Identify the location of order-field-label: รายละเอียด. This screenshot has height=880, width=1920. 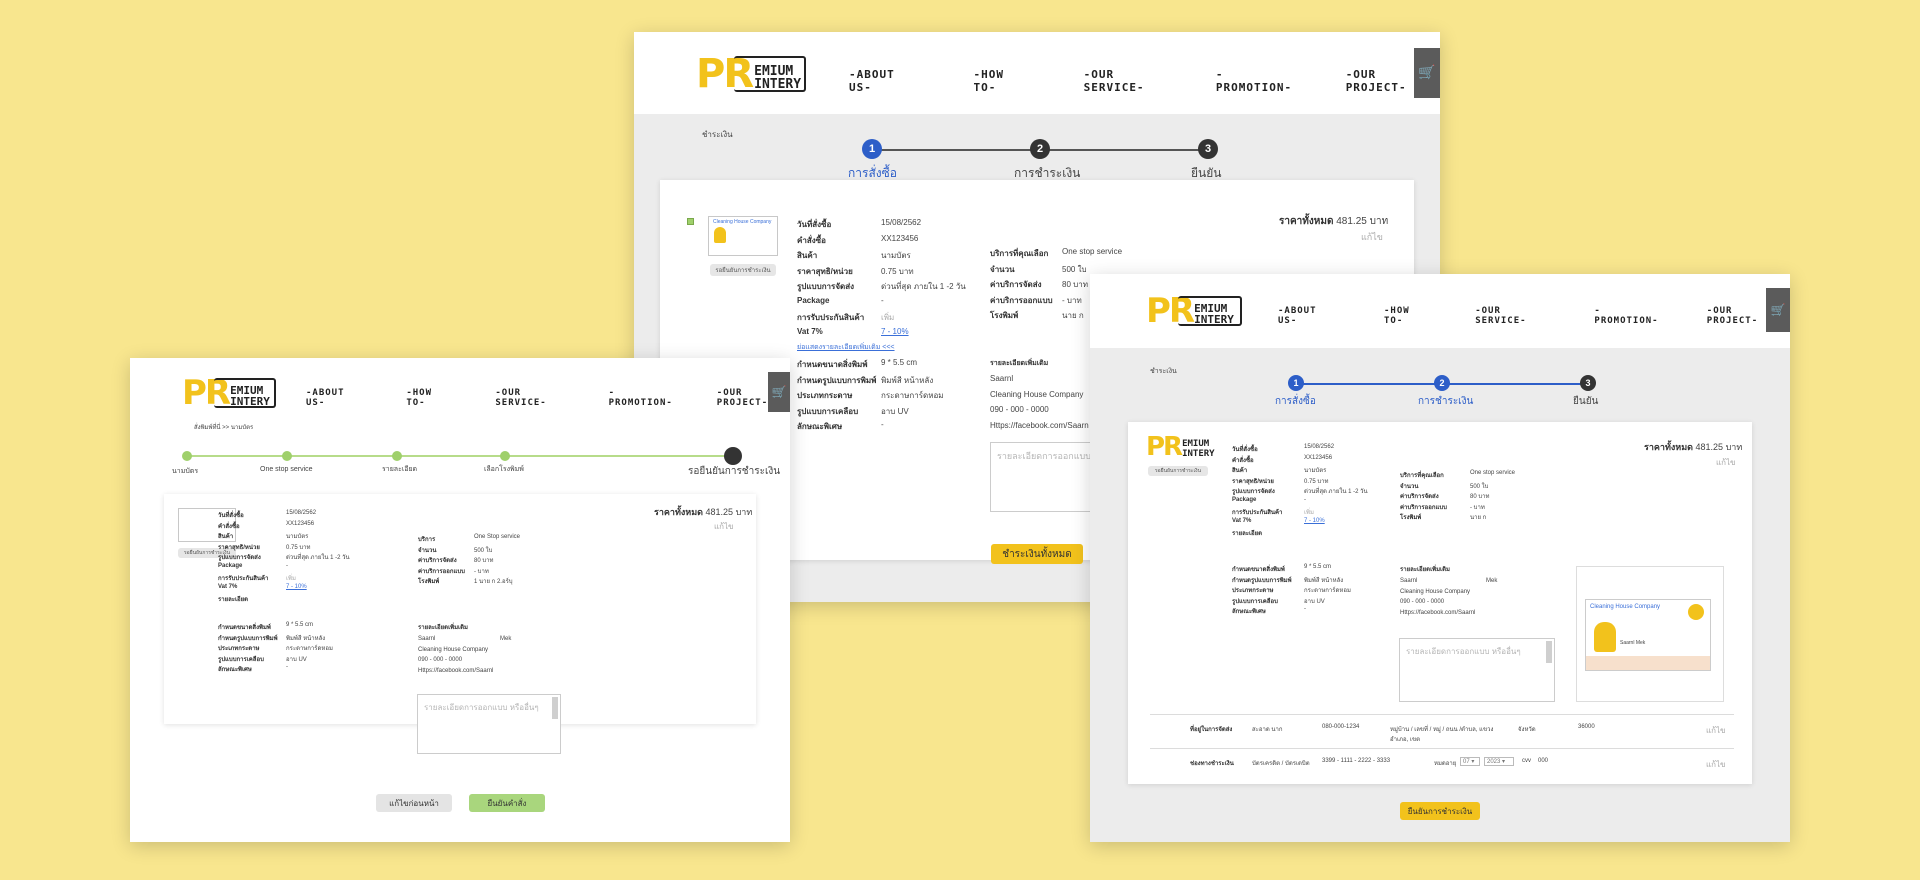
(1247, 534).